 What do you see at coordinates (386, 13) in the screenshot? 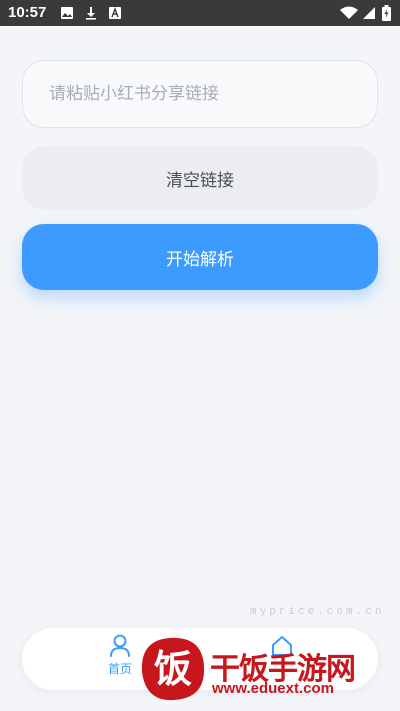
I see `battery-icon` at bounding box center [386, 13].